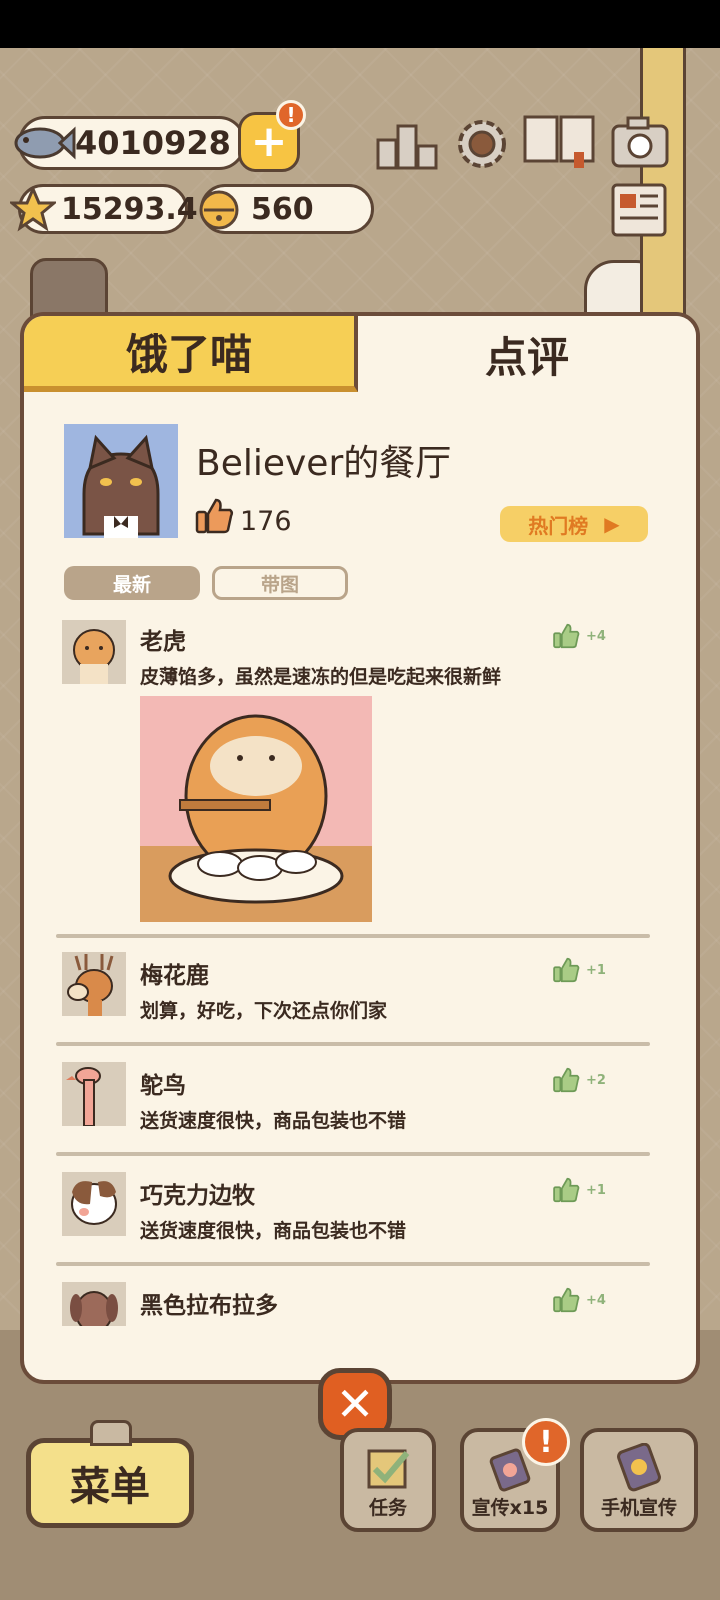 This screenshot has width=720, height=1600. Describe the element at coordinates (153, 143) in the screenshot. I see `fish-value: 4010928` at that location.